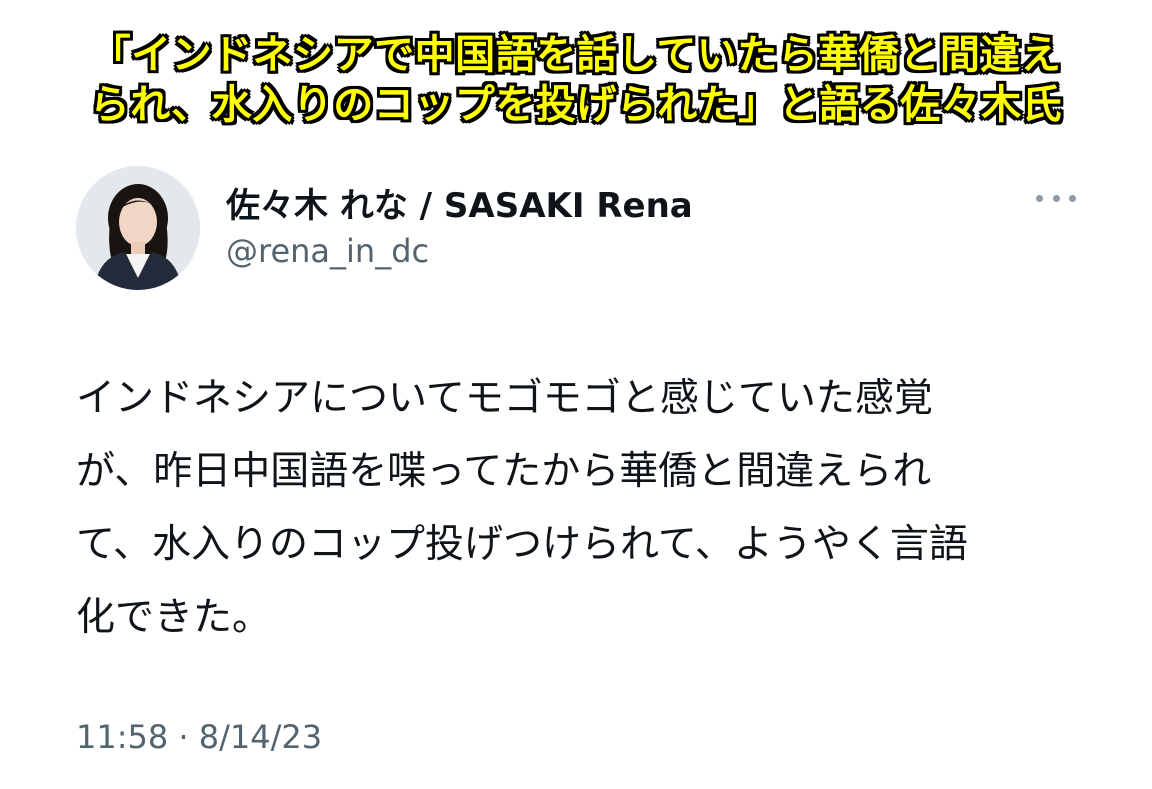 The height and width of the screenshot is (789, 1152). I want to click on tweet-text-line: が、昨日中国語を喋ってたから華僑と間違えられ, so click(504, 471).